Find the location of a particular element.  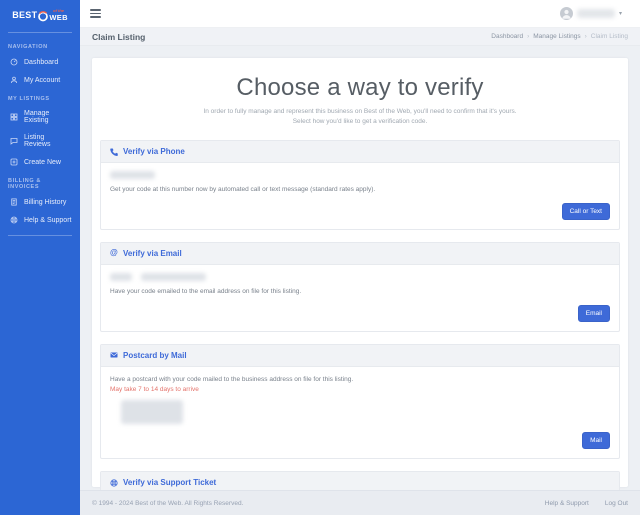

sidebar-item-label: Help & Support is located at coordinates (48, 220).